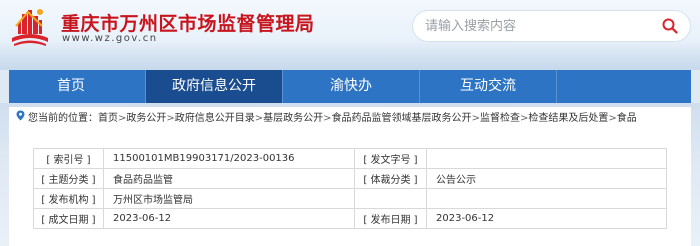  Describe the element at coordinates (568, 118) in the screenshot. I see `breadcrumb-item: 检查结果及后处置` at that location.